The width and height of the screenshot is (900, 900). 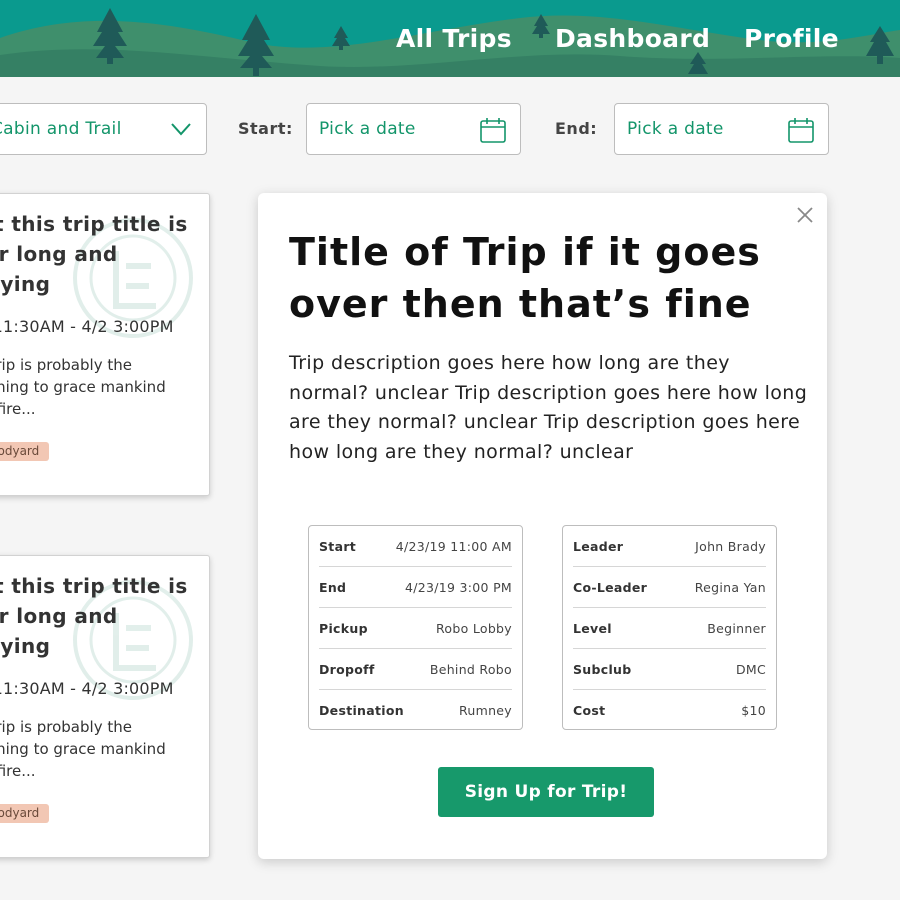 What do you see at coordinates (669, 669) in the screenshot?
I see `table-row: Subclub DMC` at bounding box center [669, 669].